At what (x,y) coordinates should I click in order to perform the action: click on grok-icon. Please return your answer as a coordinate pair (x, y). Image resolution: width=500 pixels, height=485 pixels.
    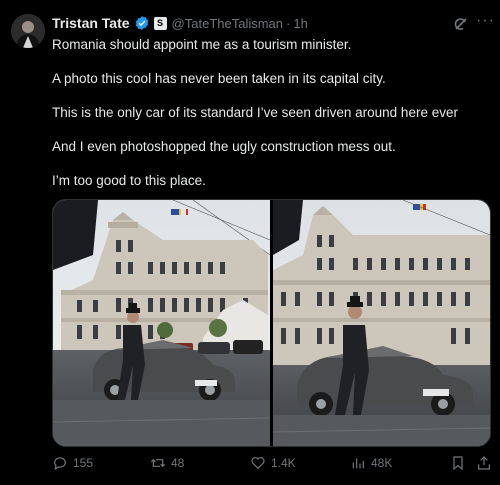
    Looking at the image, I should click on (461, 24).